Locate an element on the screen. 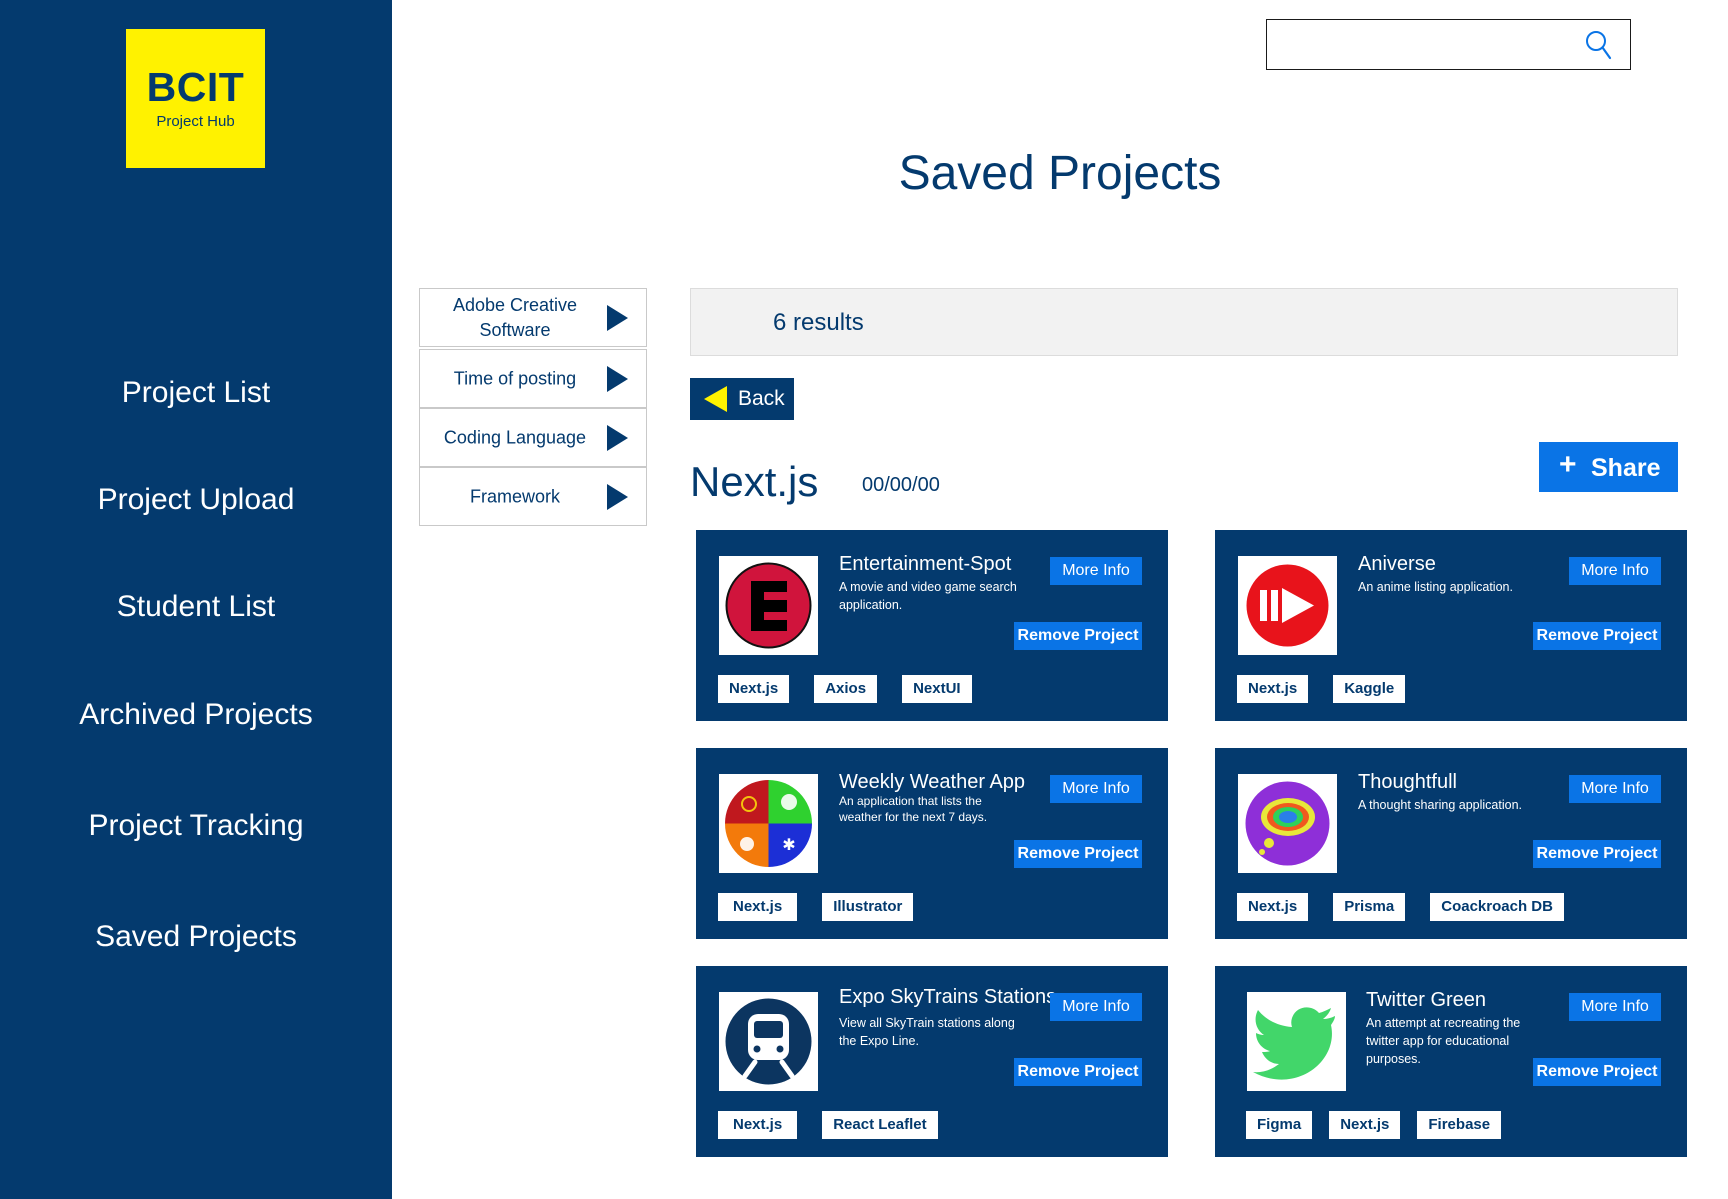  tag: Kaggle is located at coordinates (1369, 689).